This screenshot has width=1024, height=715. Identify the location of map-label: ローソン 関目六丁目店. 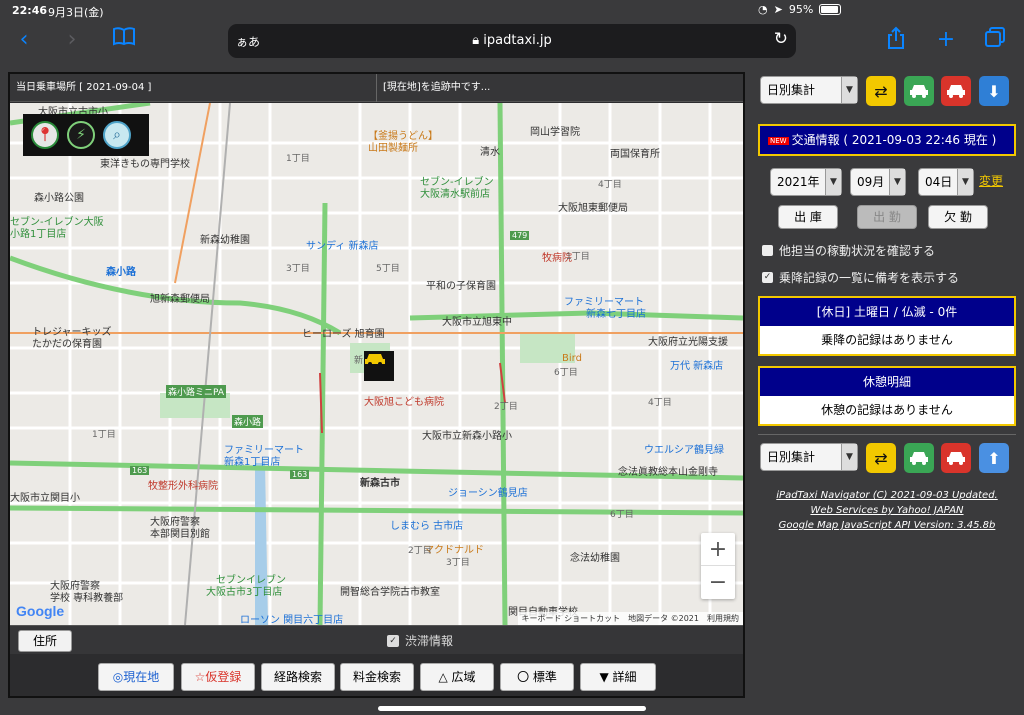
(292, 620).